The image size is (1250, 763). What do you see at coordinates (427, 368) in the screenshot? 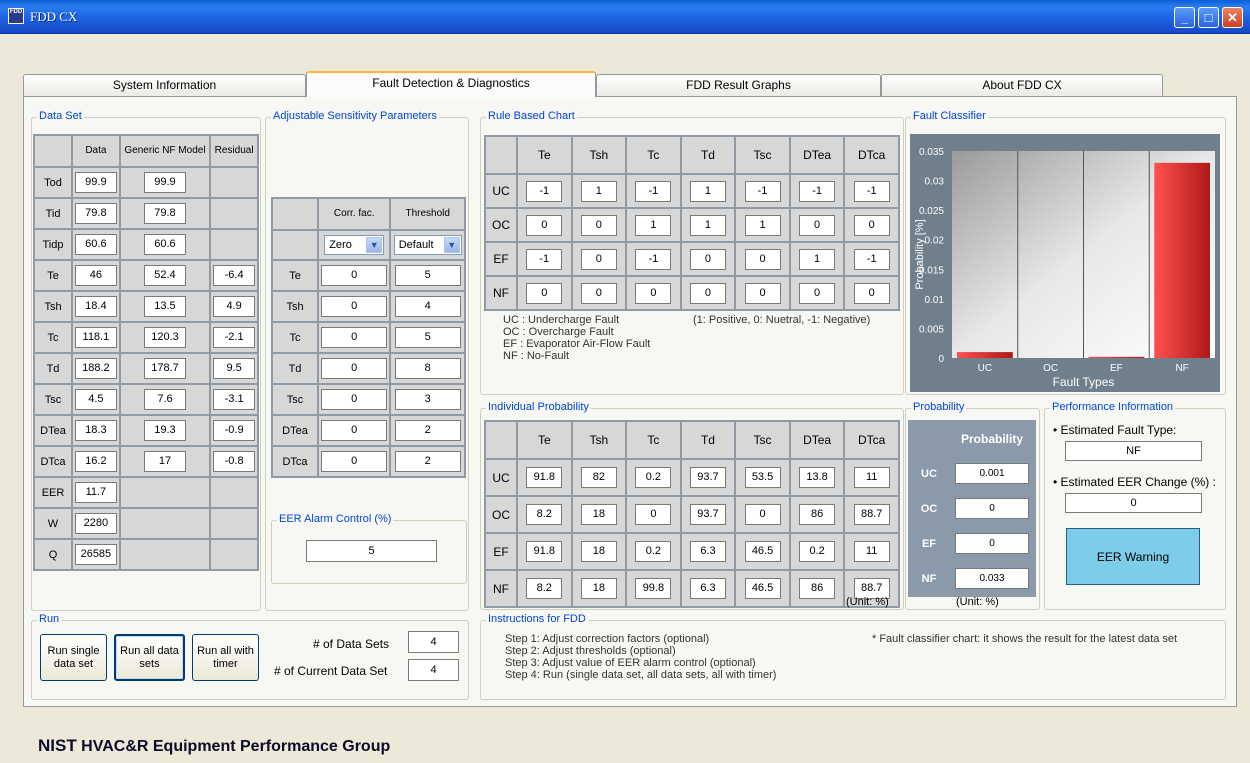
I see `threshold-input: 8` at bounding box center [427, 368].